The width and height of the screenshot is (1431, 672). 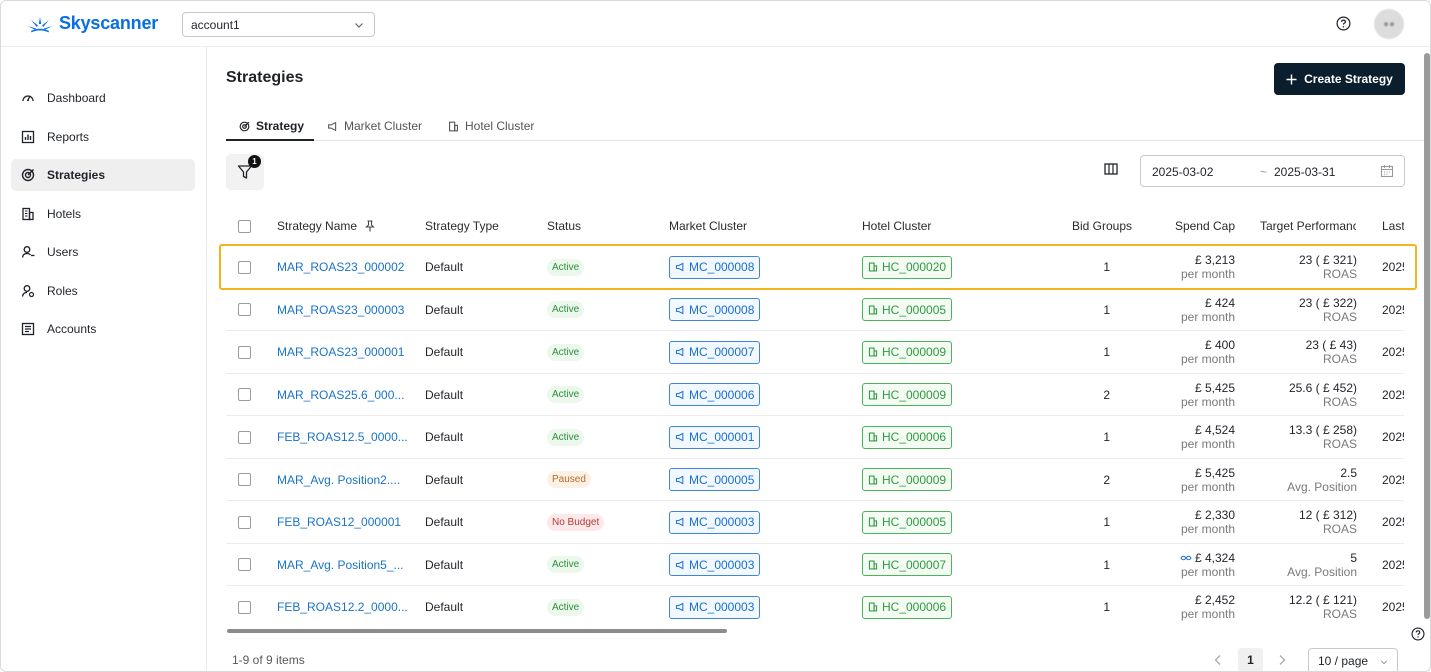 What do you see at coordinates (715, 394) in the screenshot?
I see `market-cluster-tag: MC_000006` at bounding box center [715, 394].